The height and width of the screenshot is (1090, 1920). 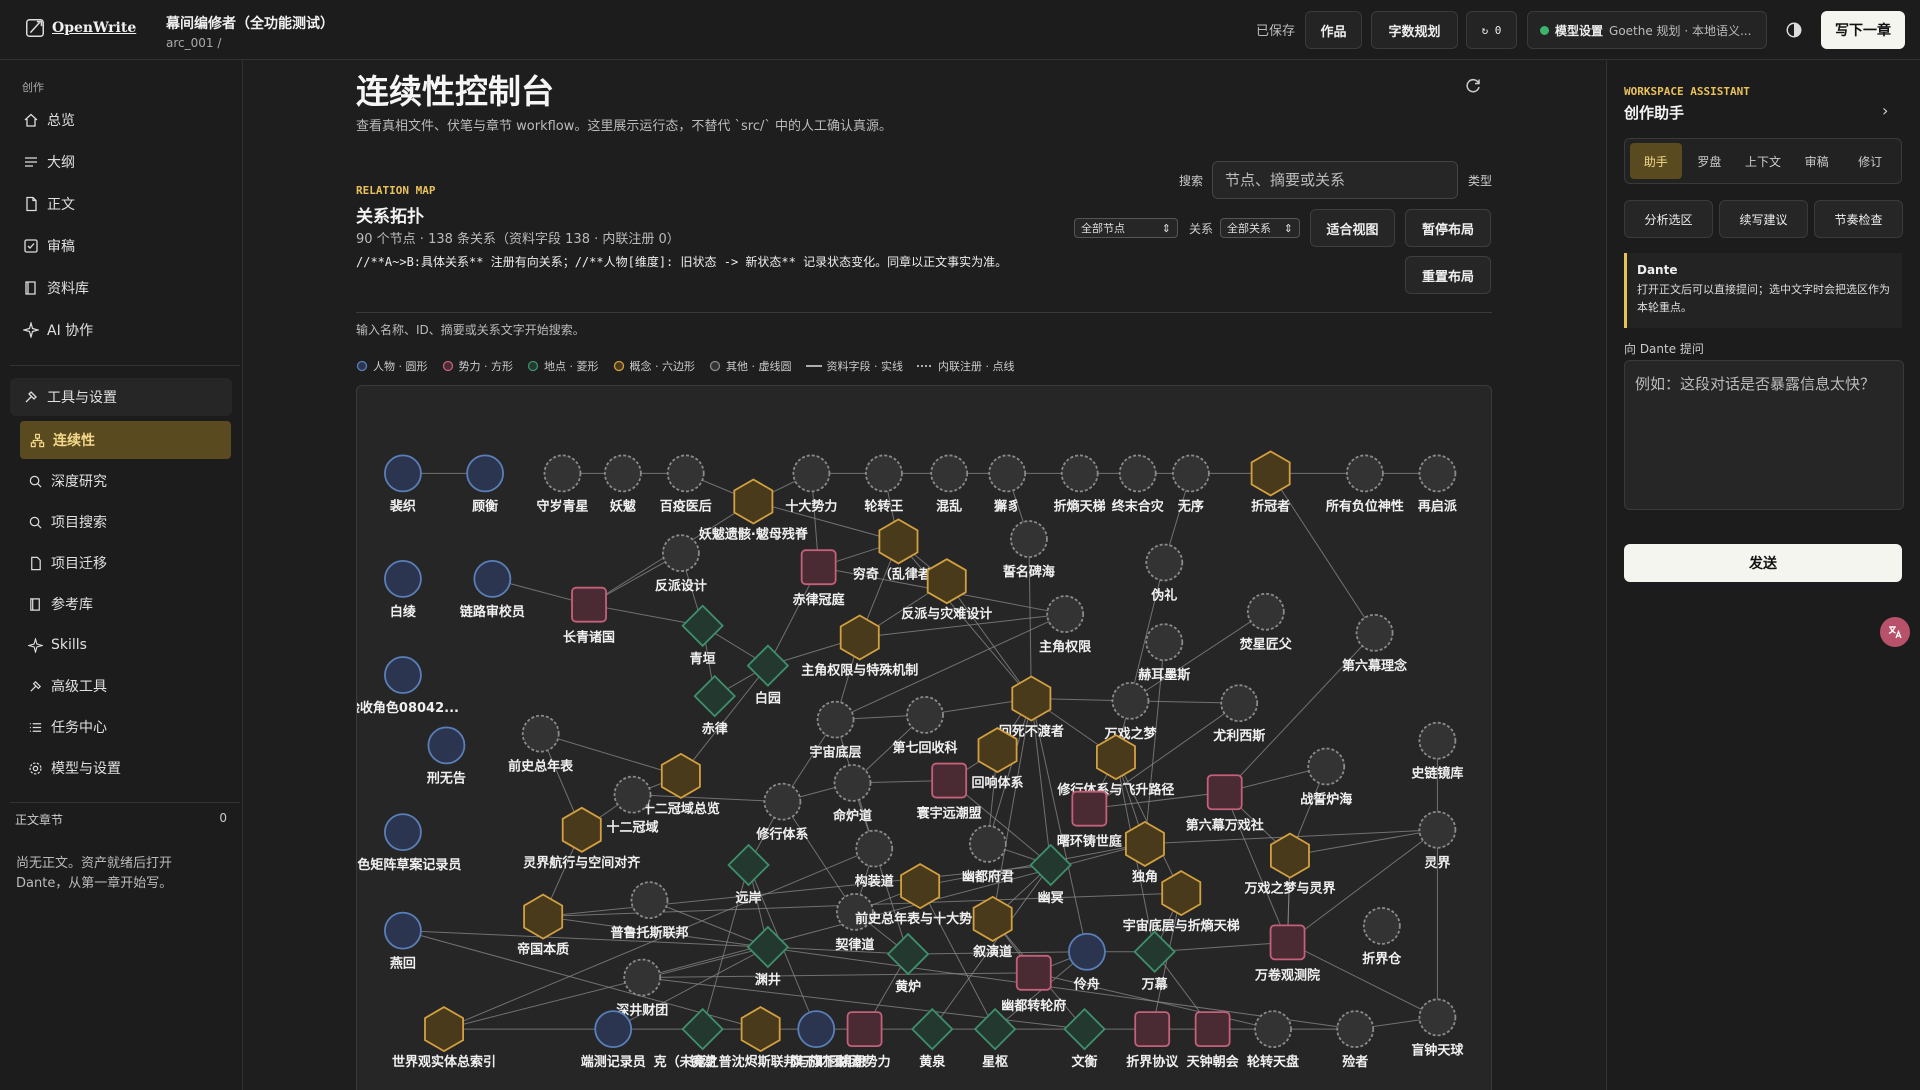 I want to click on graph-node-other: 伪礼, so click(x=1164, y=573).